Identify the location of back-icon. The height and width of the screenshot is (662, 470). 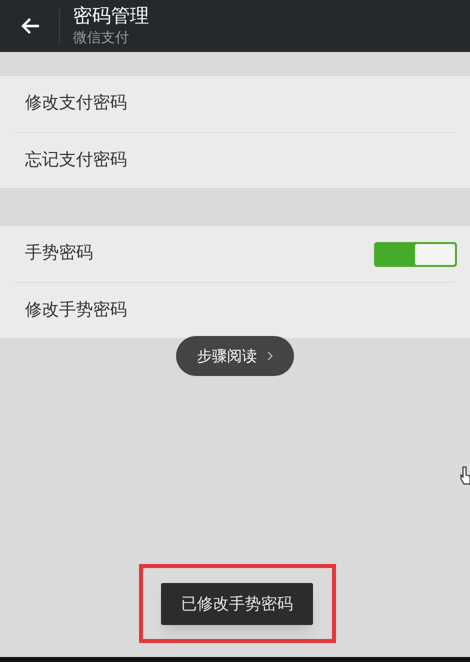
(30, 26).